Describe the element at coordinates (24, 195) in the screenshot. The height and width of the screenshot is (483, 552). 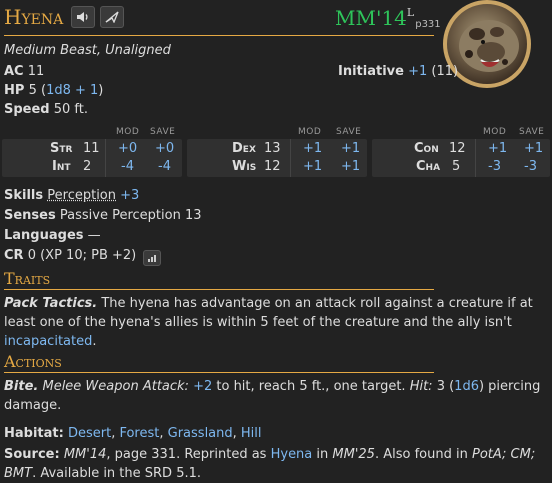
I see `skills-label: Skills` at that location.